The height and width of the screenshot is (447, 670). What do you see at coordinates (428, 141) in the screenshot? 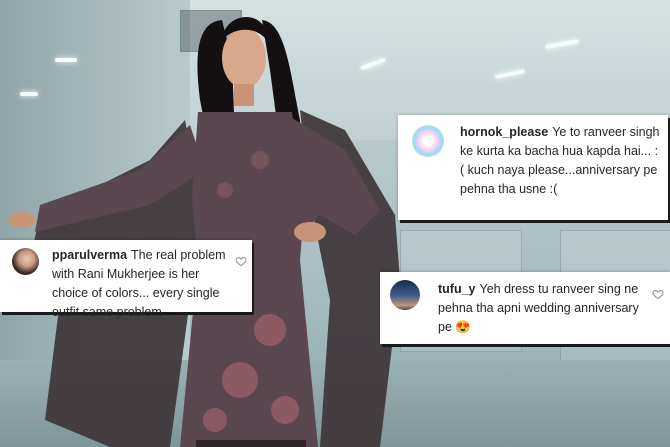
I see `flower-avatar-icon` at bounding box center [428, 141].